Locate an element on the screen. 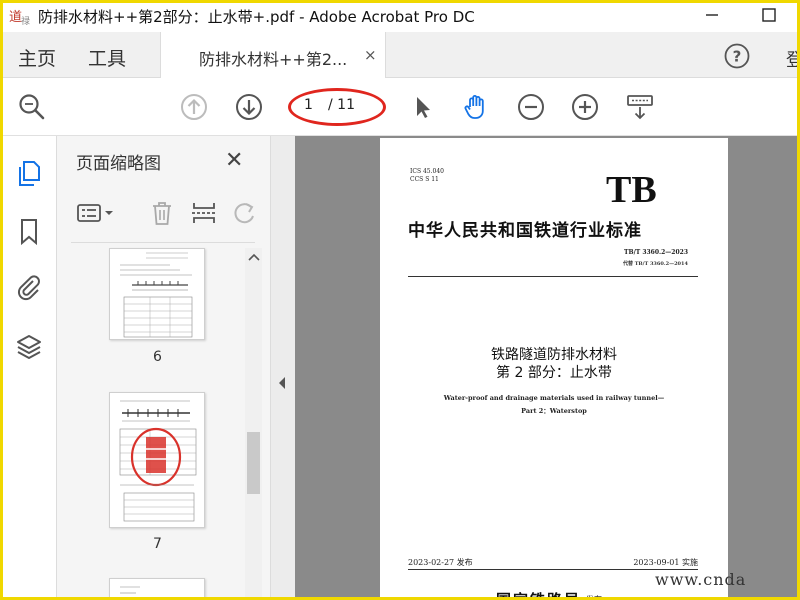 The width and height of the screenshot is (800, 600). thumbnail-page-next is located at coordinates (157, 589).